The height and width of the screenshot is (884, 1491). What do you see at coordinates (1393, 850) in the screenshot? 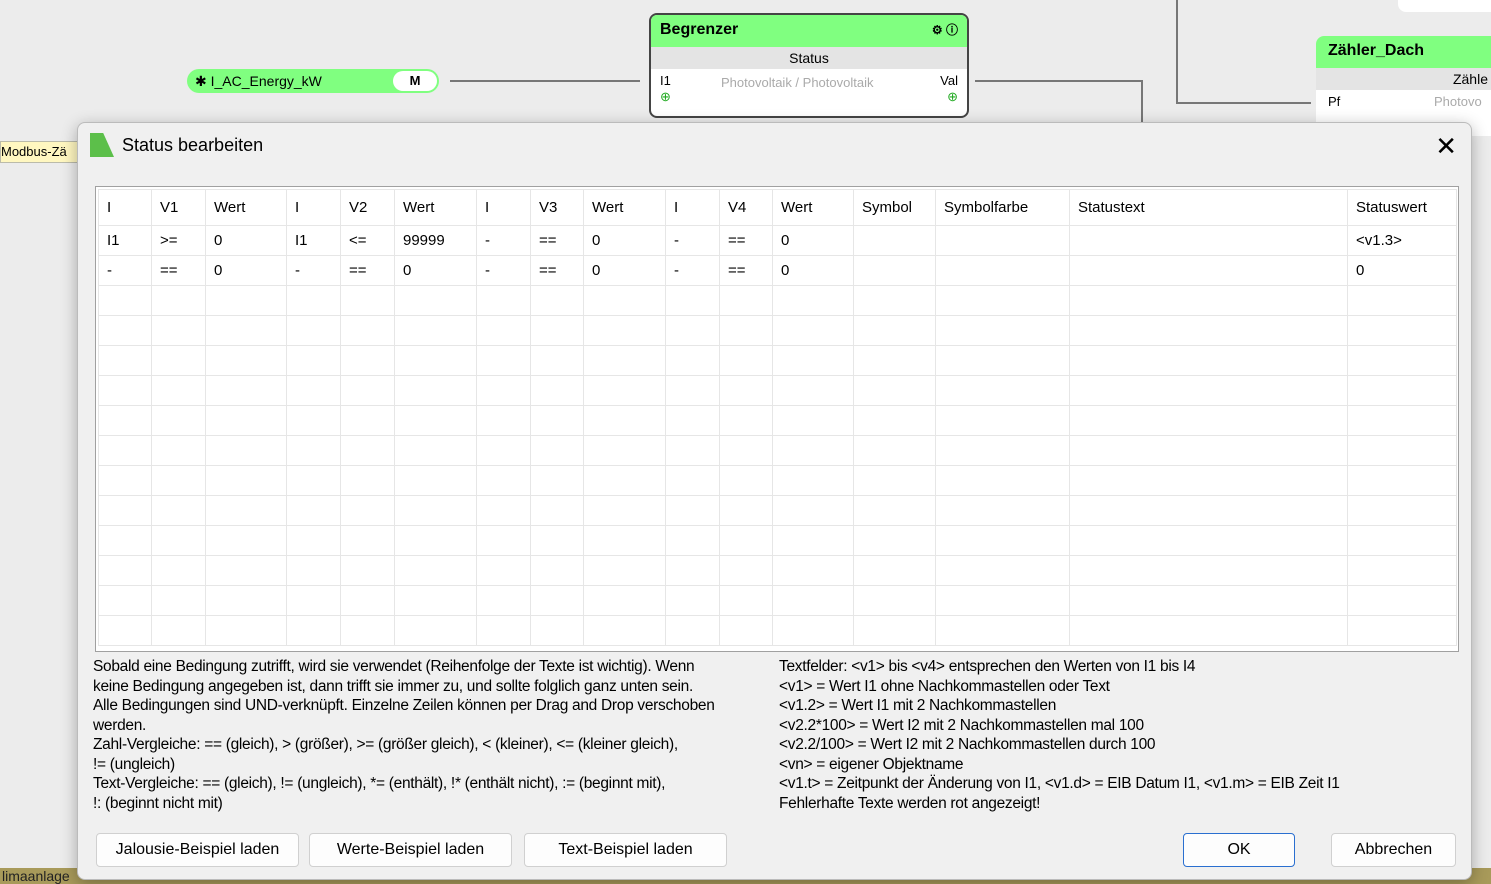
I see `cancel-button: Abbrechen` at bounding box center [1393, 850].